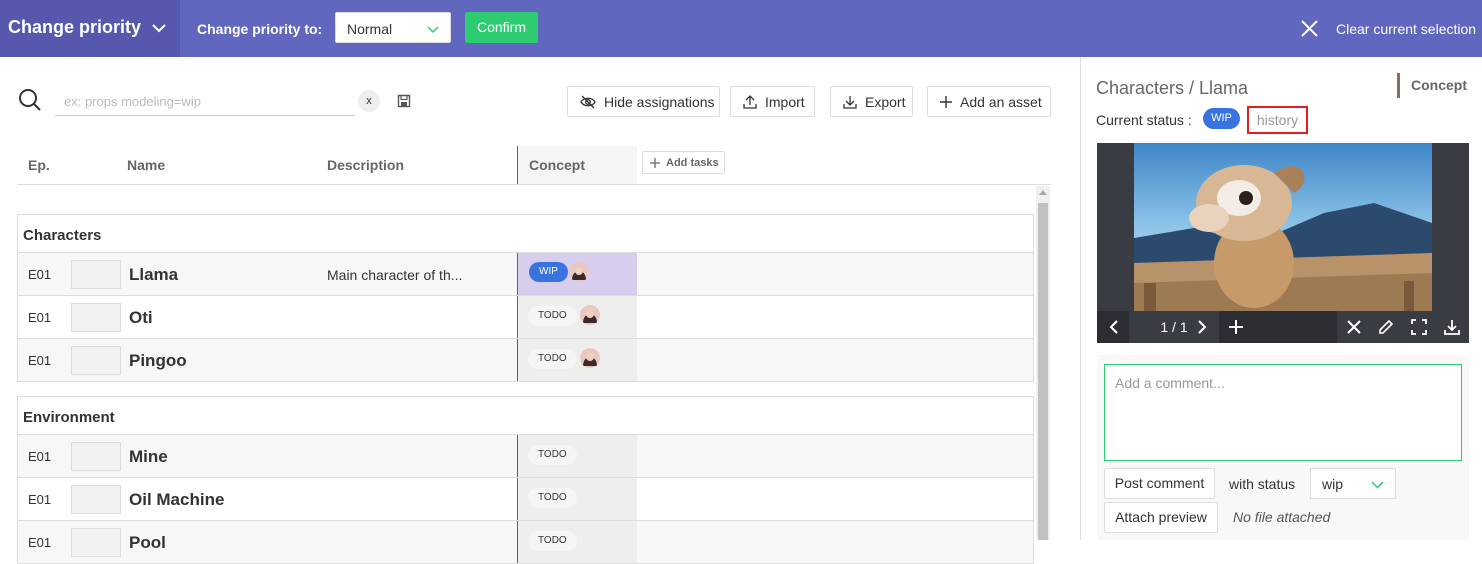  Describe the element at coordinates (1043, 192) in the screenshot. I see `scroll-up-arrow` at that location.